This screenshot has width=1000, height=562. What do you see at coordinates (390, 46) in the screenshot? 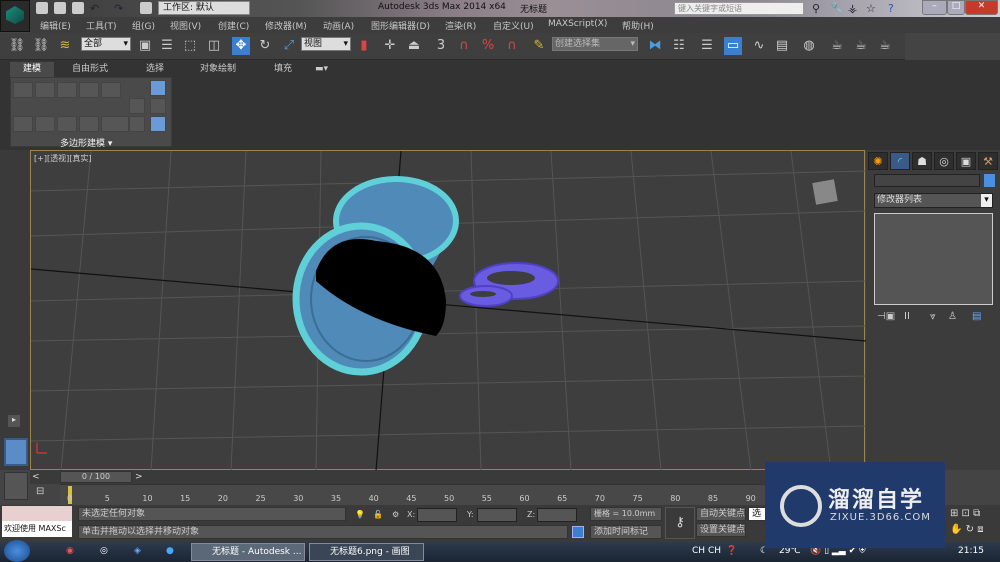
I see `manipulate-icon: ✛` at bounding box center [390, 46].